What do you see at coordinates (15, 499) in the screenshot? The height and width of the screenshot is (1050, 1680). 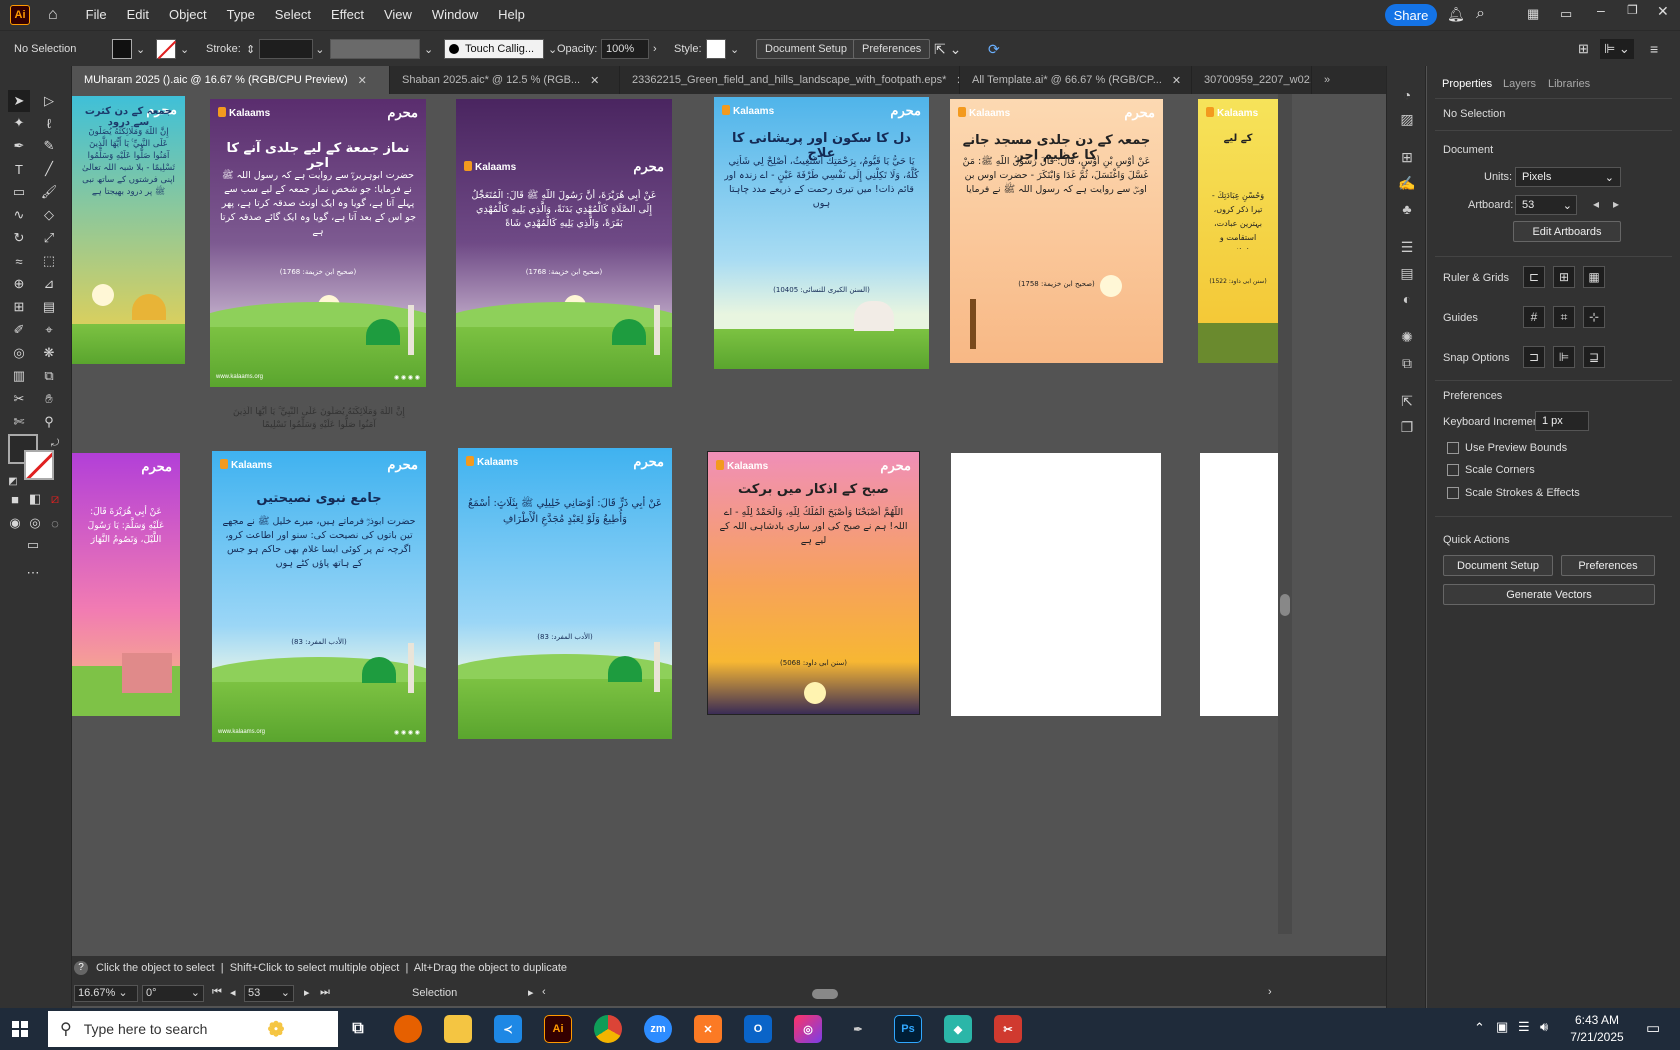 I see `color-mode-icon: ■` at bounding box center [15, 499].